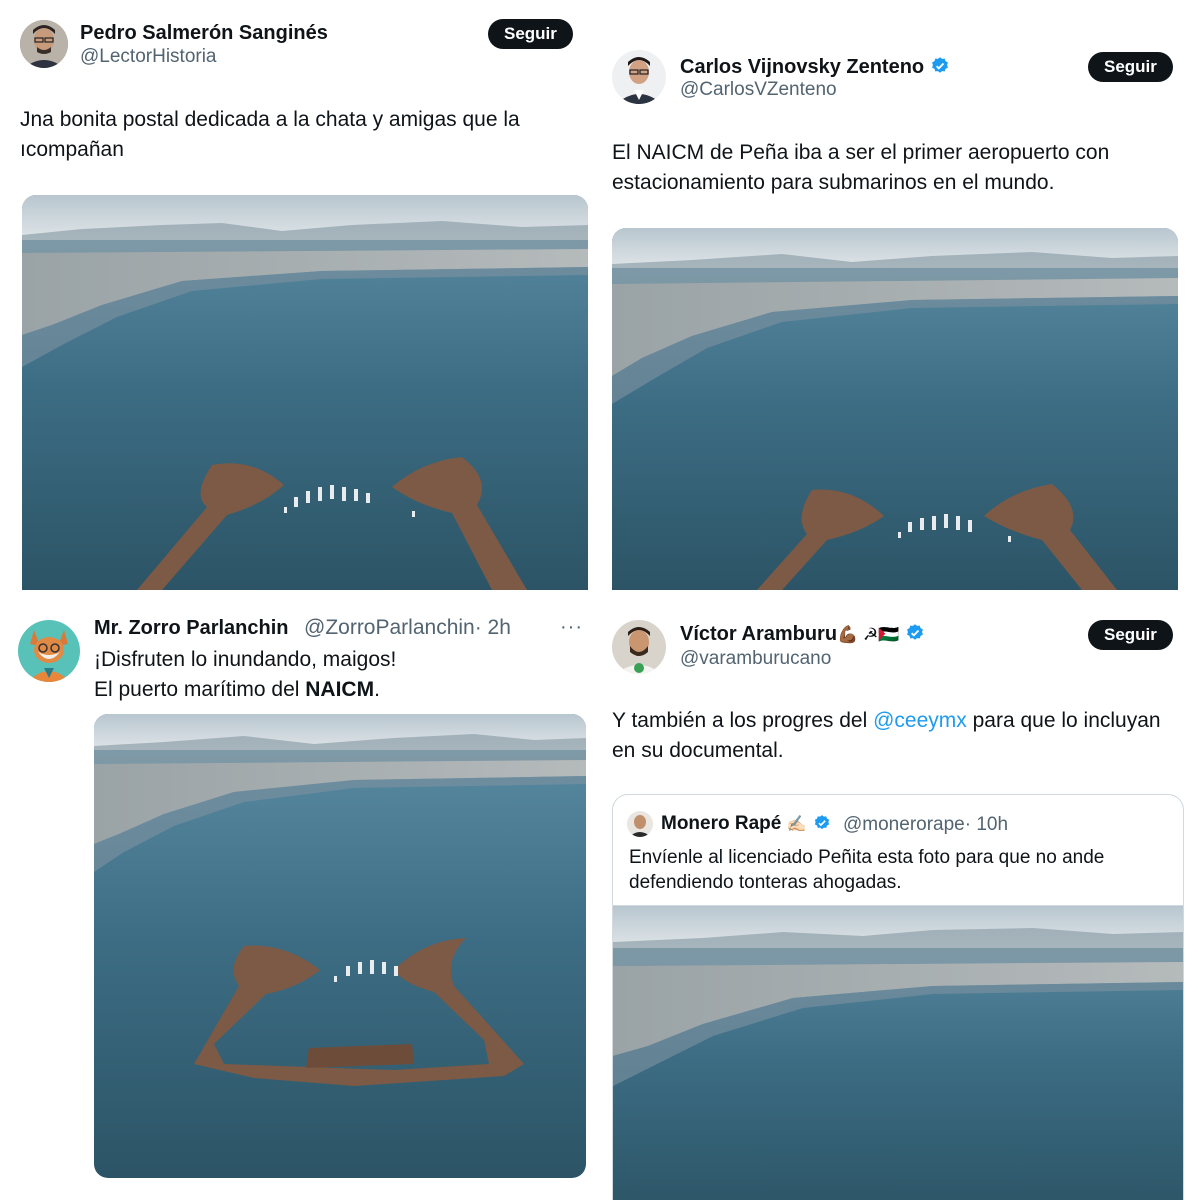  What do you see at coordinates (389, 627) in the screenshot?
I see `author-handle-text: @ZorroParlanchin` at bounding box center [389, 627].